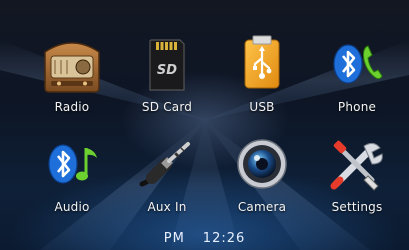  Describe the element at coordinates (167, 207) in the screenshot. I see `app-label: Aux In` at that location.